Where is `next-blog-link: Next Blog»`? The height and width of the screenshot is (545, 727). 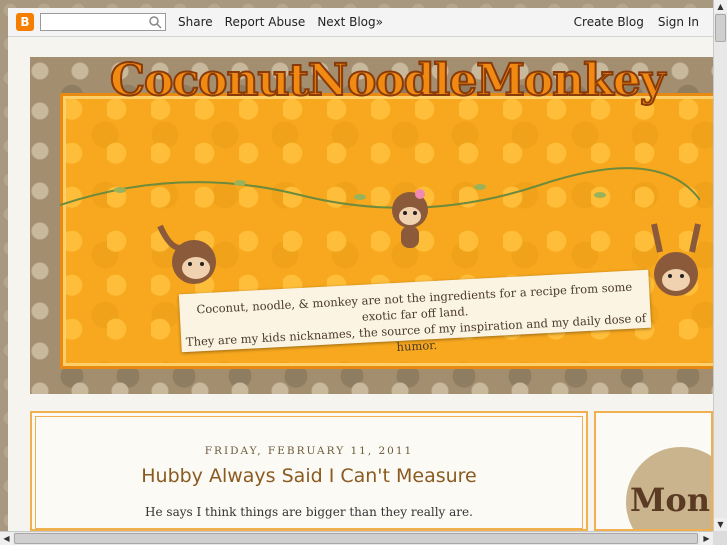
next-blog-link: Next Blog» is located at coordinates (350, 22).